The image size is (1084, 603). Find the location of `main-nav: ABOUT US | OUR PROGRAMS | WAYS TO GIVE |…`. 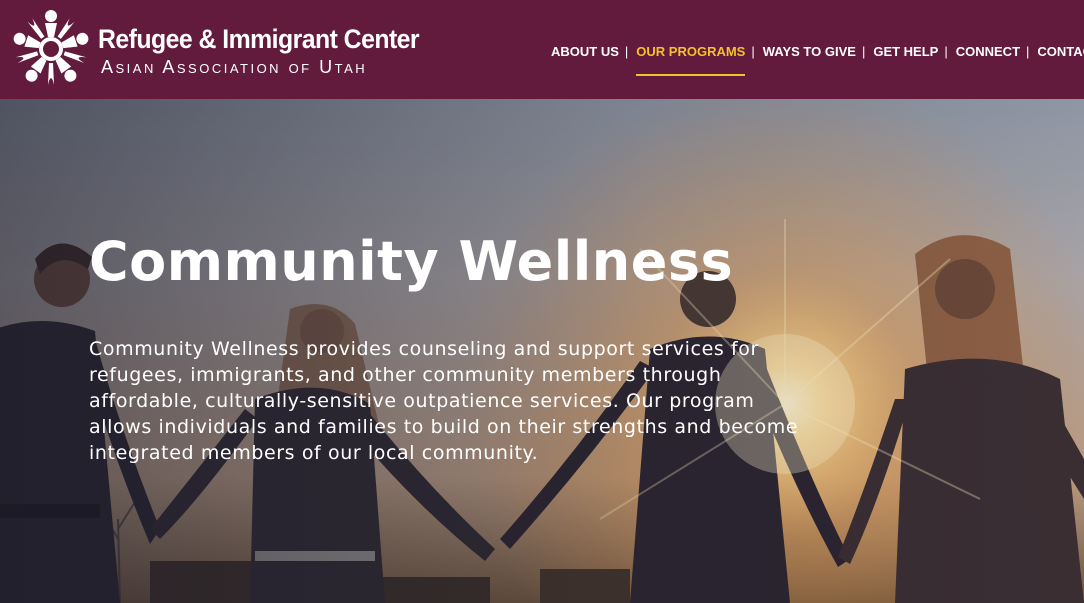

main-nav: ABOUT US | OUR PROGRAMS | WAYS TO GIVE |… is located at coordinates (817, 58).